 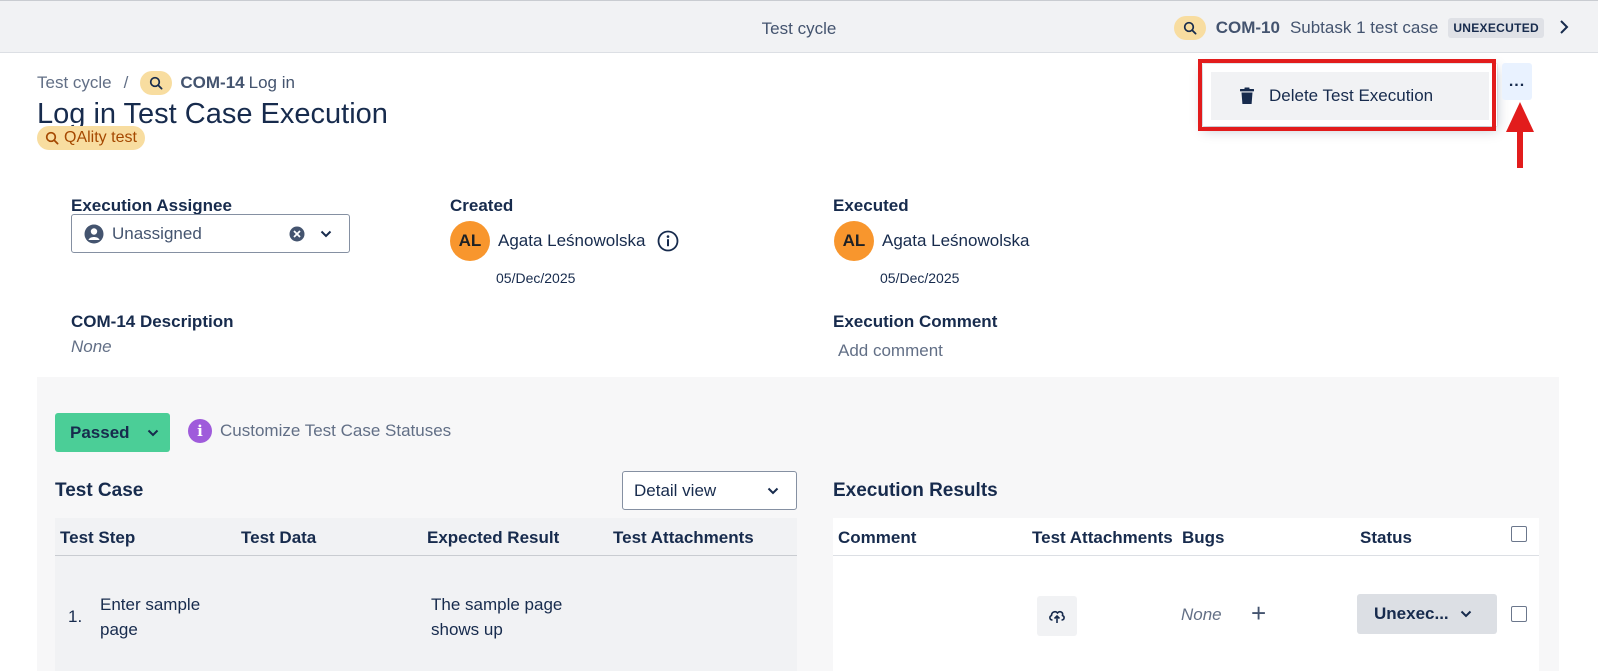 I want to click on column-header: Bugs, so click(x=1203, y=537).